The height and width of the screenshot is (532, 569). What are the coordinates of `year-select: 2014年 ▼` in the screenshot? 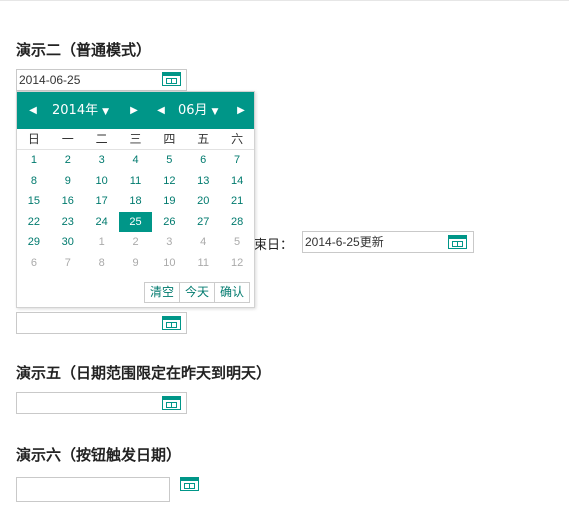 It's located at (80, 110).